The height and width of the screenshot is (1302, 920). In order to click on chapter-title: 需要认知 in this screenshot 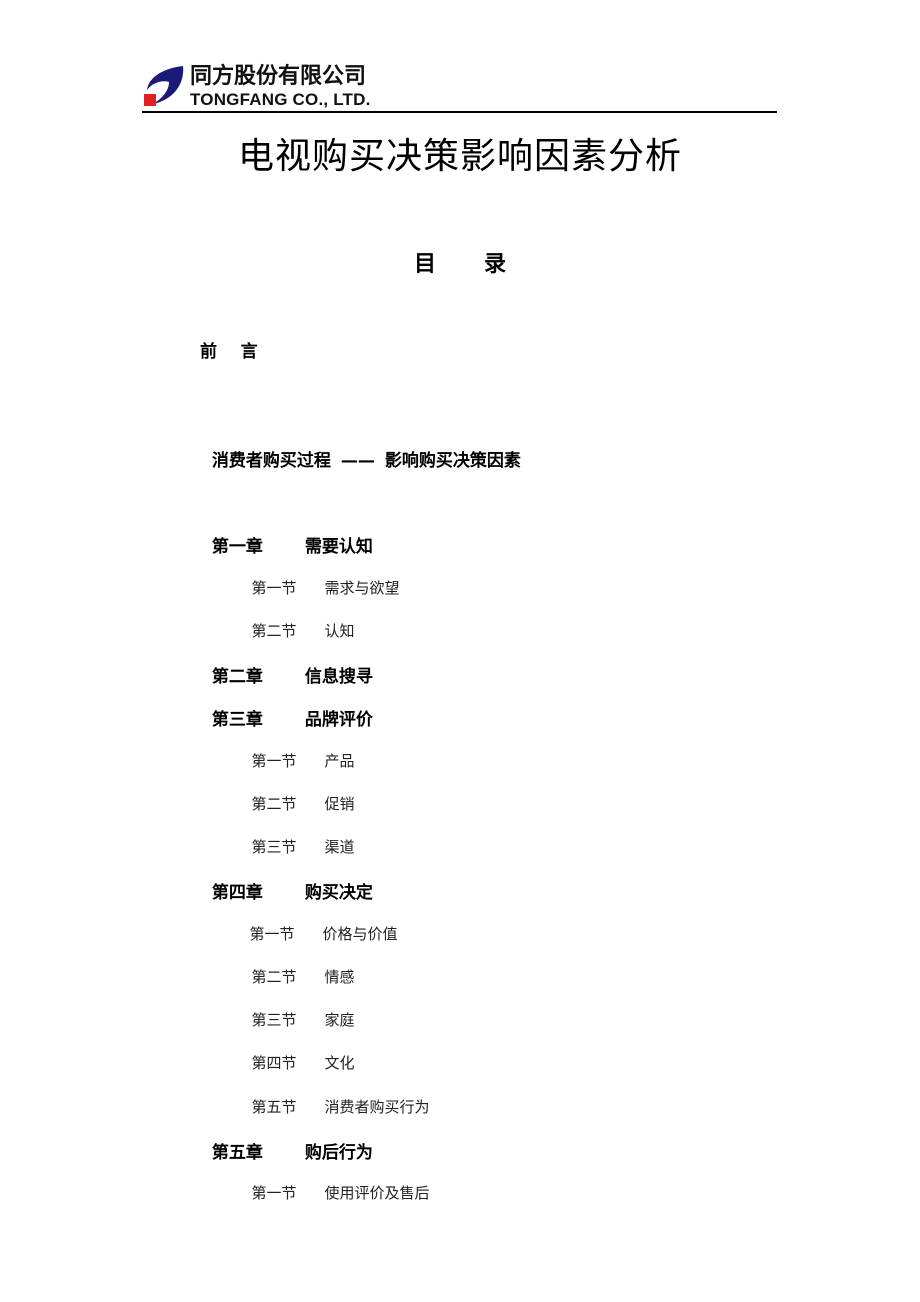, I will do `click(338, 547)`.